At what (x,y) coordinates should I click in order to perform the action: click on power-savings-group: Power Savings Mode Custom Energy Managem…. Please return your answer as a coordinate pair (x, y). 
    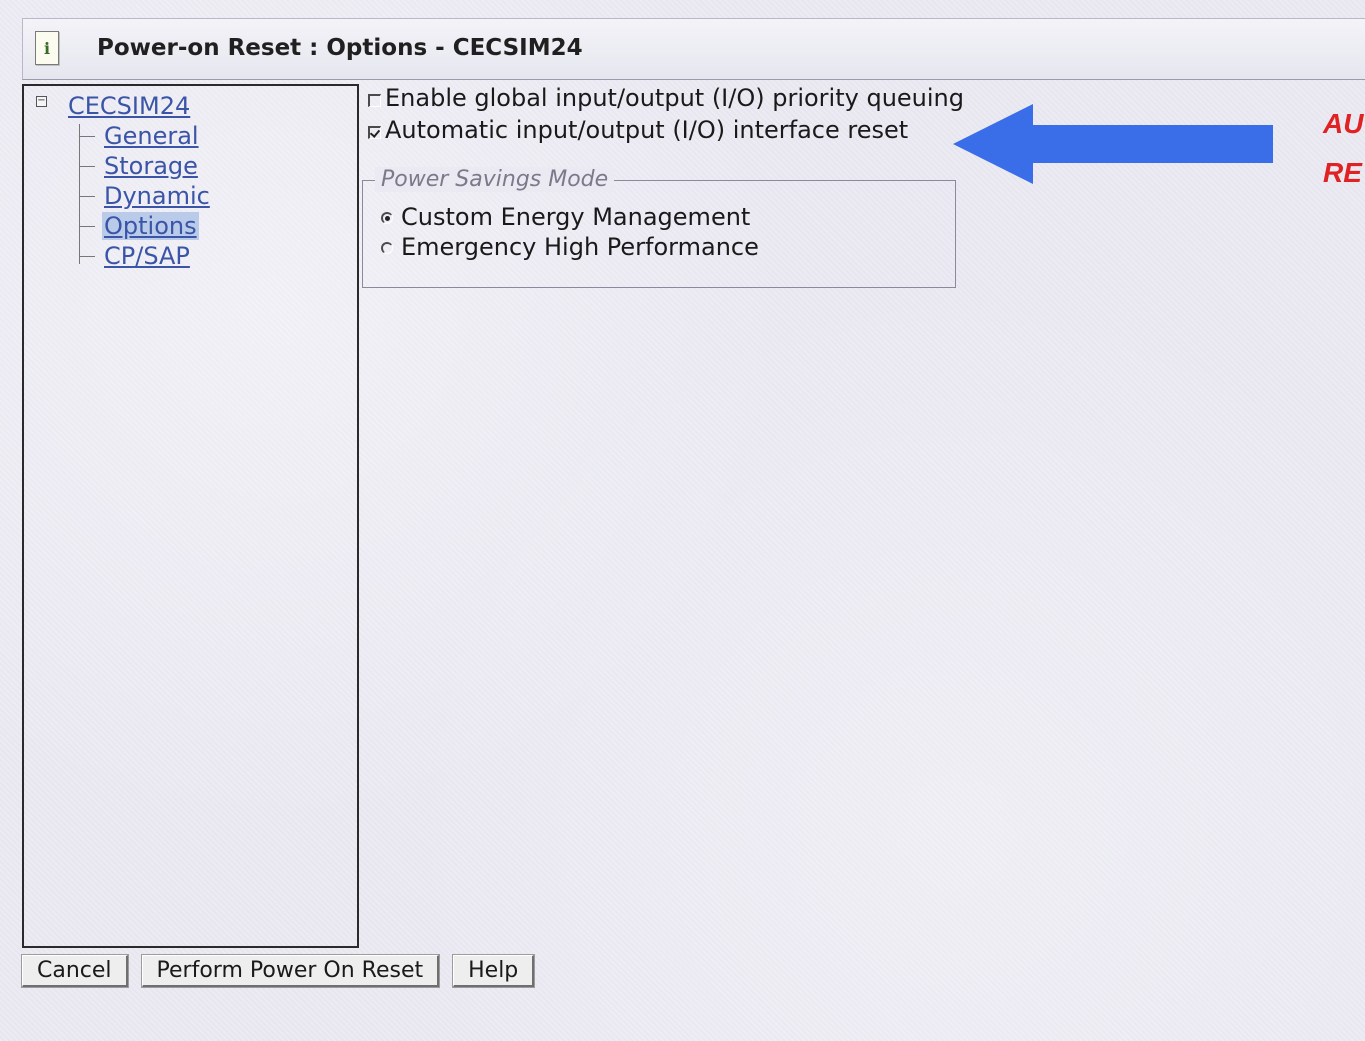
    Looking at the image, I should click on (659, 227).